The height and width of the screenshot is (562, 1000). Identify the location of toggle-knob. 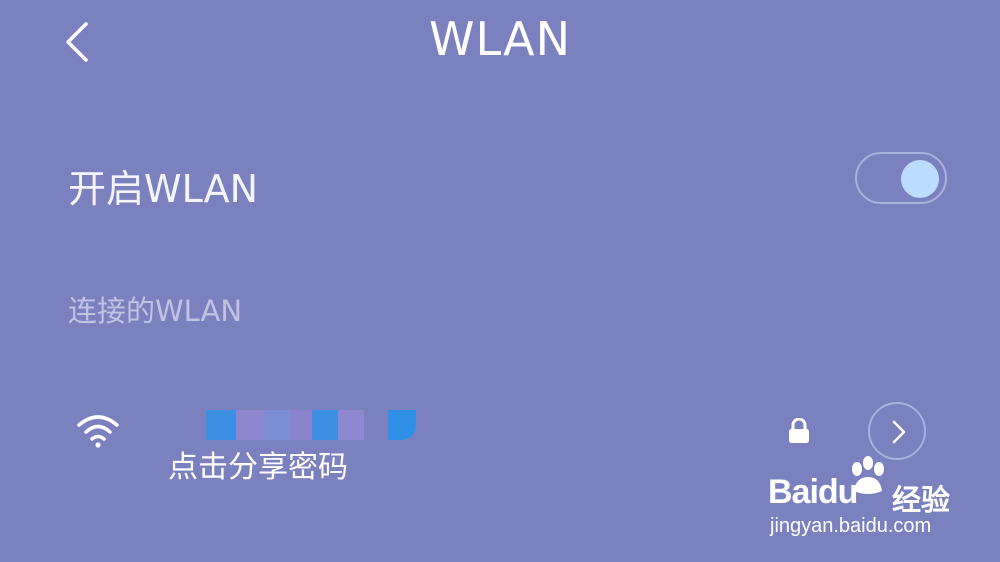
(920, 179).